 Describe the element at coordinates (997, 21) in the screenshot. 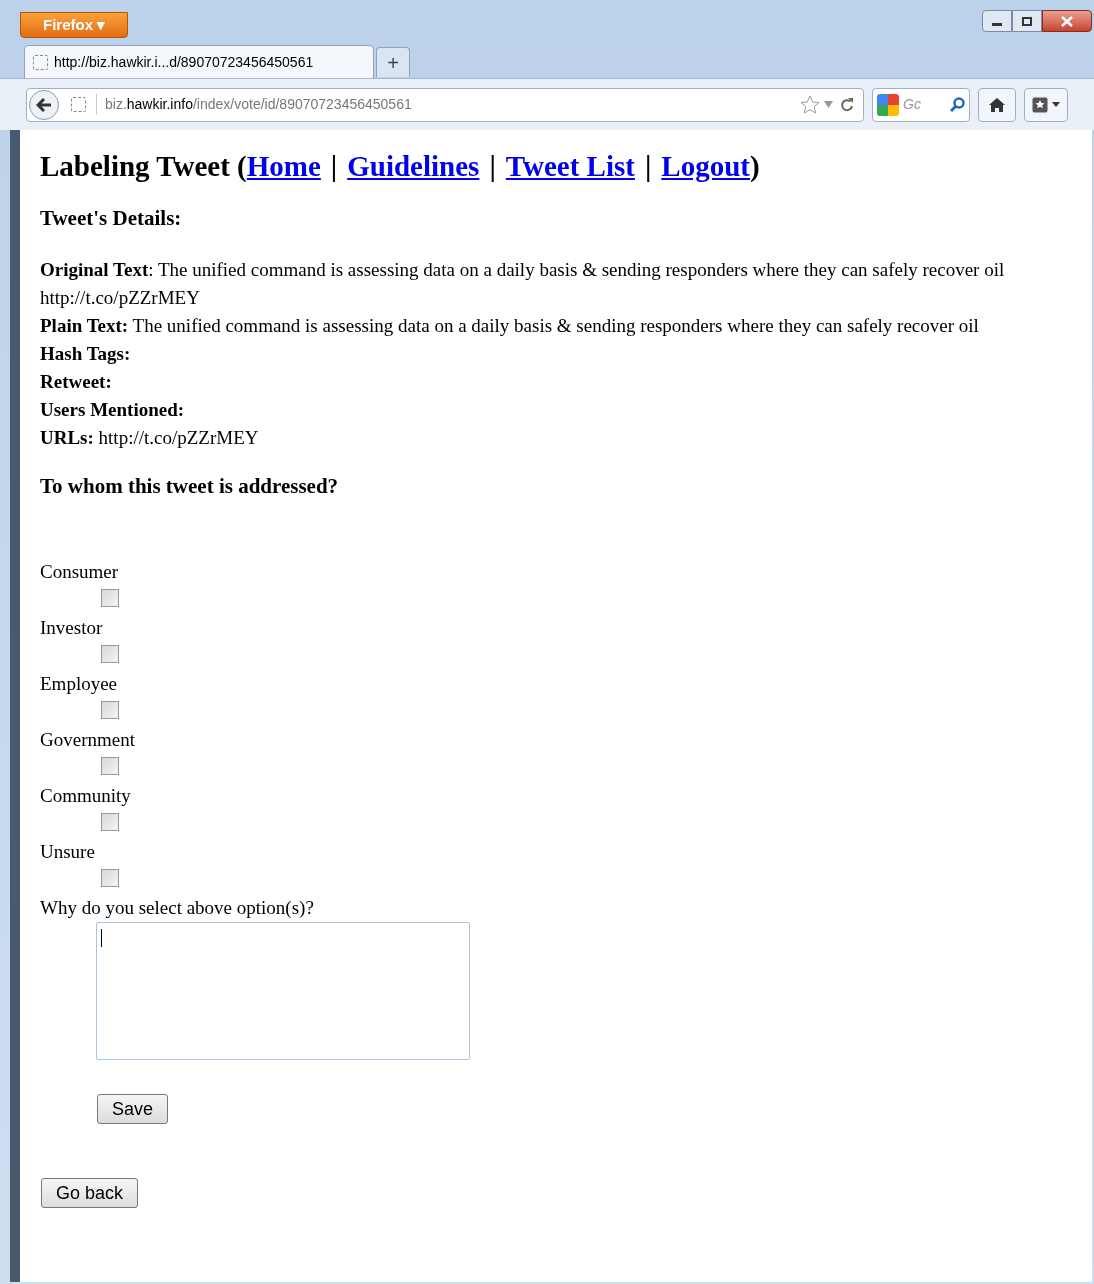

I see `minimize-button` at that location.